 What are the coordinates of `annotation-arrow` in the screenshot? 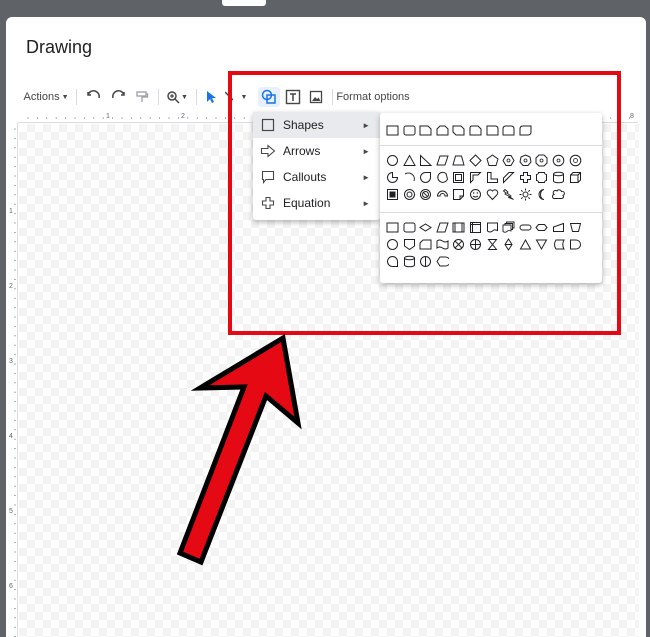 It's located at (239, 449).